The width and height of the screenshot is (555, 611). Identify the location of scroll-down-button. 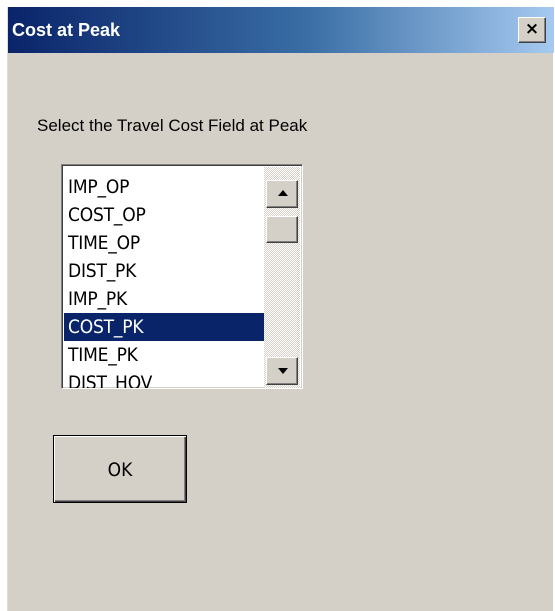
(282, 371).